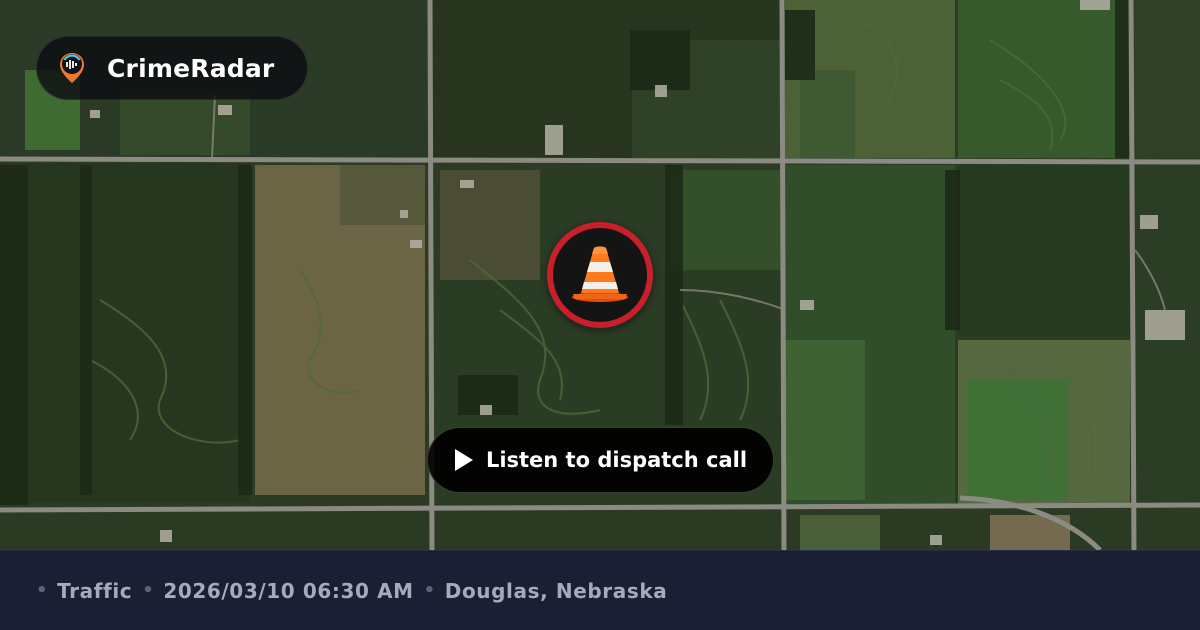  What do you see at coordinates (288, 590) in the screenshot?
I see `incident-datetime: 2026/03/10 06:30 AM` at bounding box center [288, 590].